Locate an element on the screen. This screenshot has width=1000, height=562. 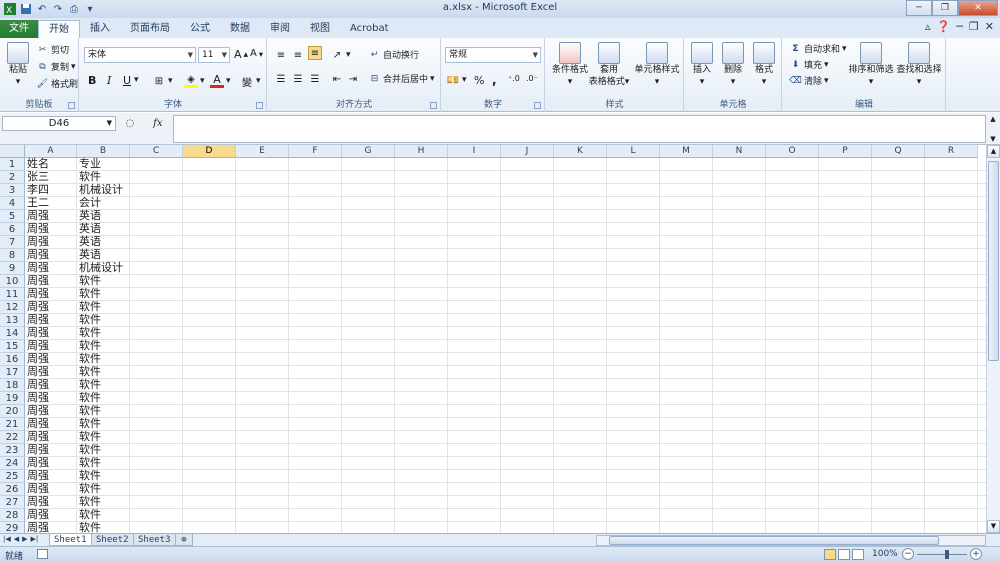
number-launcher-icon is located at coordinates (537, 105).